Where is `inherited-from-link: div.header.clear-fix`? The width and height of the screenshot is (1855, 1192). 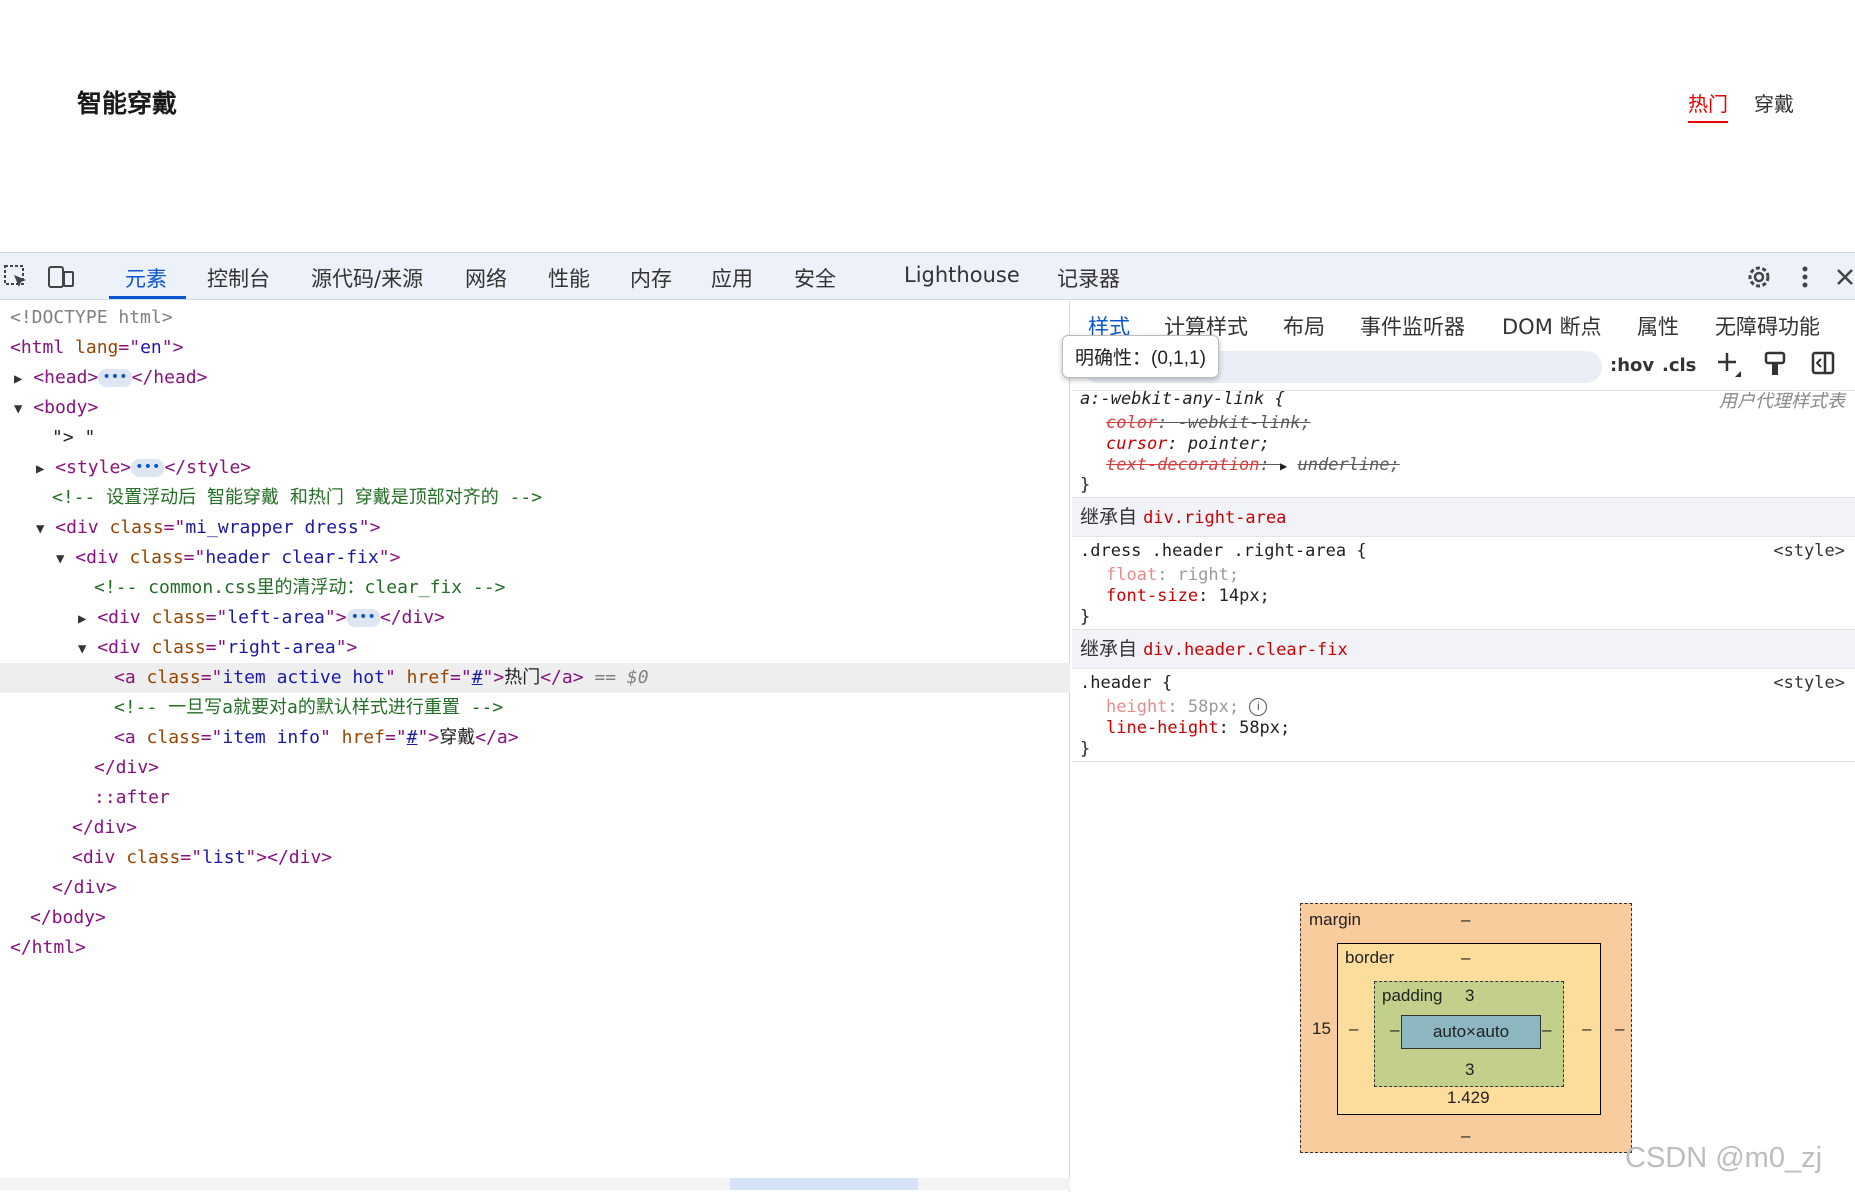
inherited-from-link: div.header.clear-fix is located at coordinates (1245, 650).